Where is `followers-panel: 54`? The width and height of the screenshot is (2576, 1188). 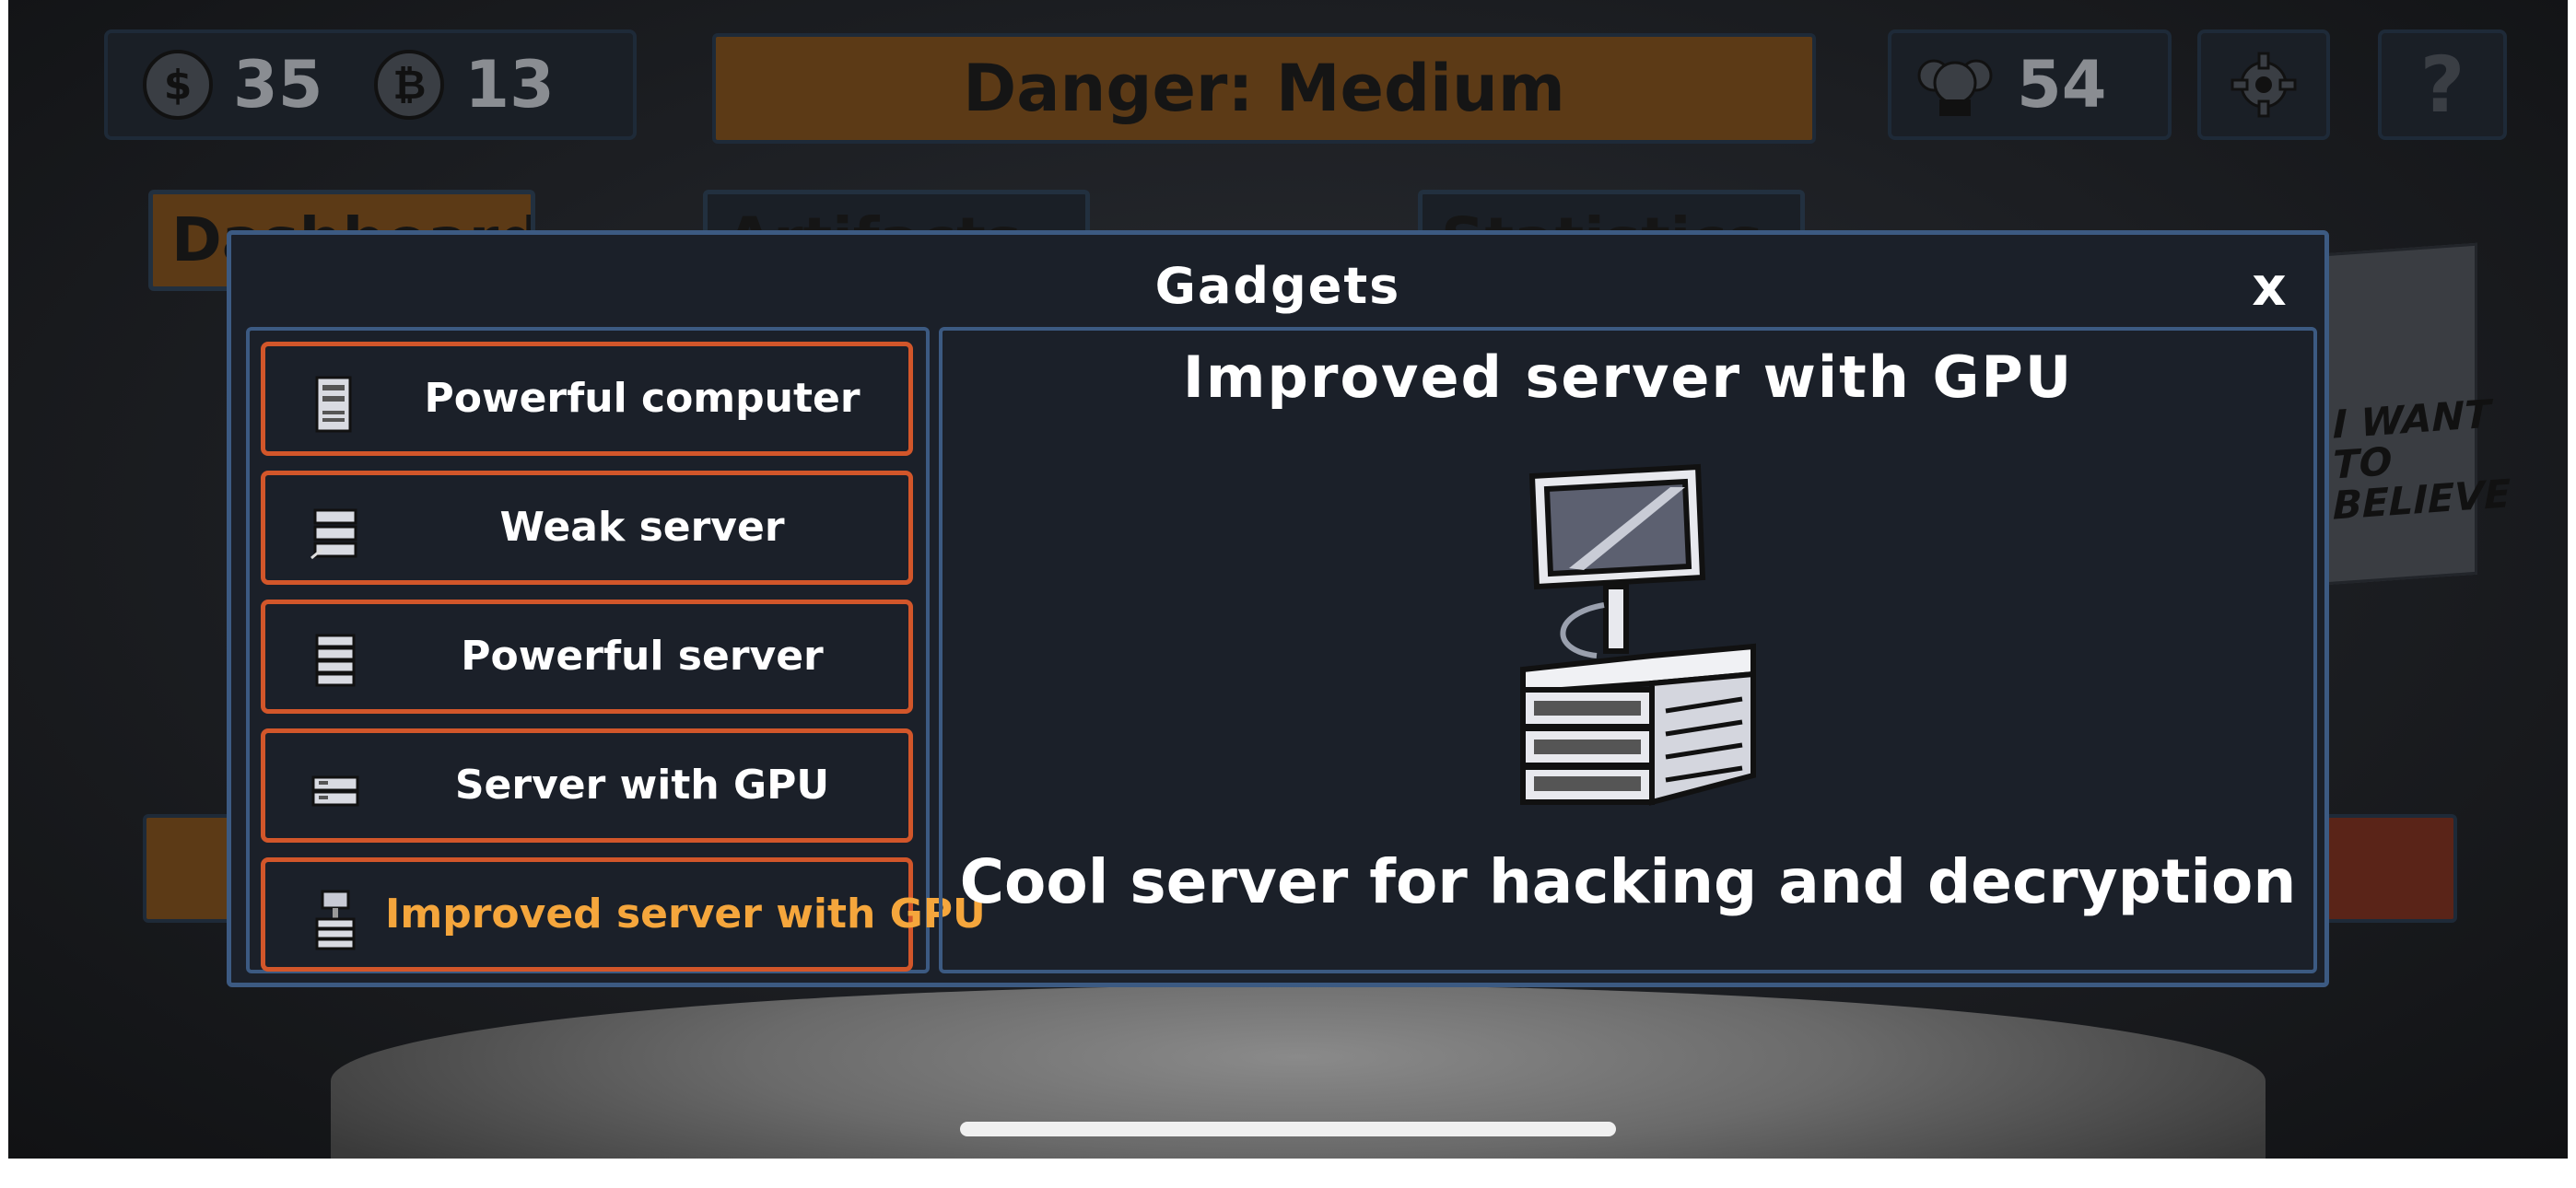
followers-panel: 54 is located at coordinates (2030, 84).